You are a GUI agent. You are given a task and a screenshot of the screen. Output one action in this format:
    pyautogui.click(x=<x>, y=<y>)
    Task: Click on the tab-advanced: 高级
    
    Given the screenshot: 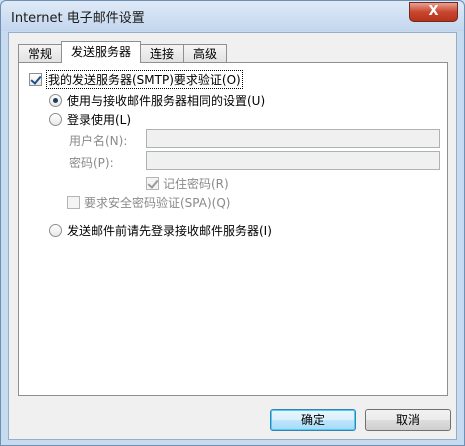 What is the action you would take?
    pyautogui.click(x=205, y=53)
    